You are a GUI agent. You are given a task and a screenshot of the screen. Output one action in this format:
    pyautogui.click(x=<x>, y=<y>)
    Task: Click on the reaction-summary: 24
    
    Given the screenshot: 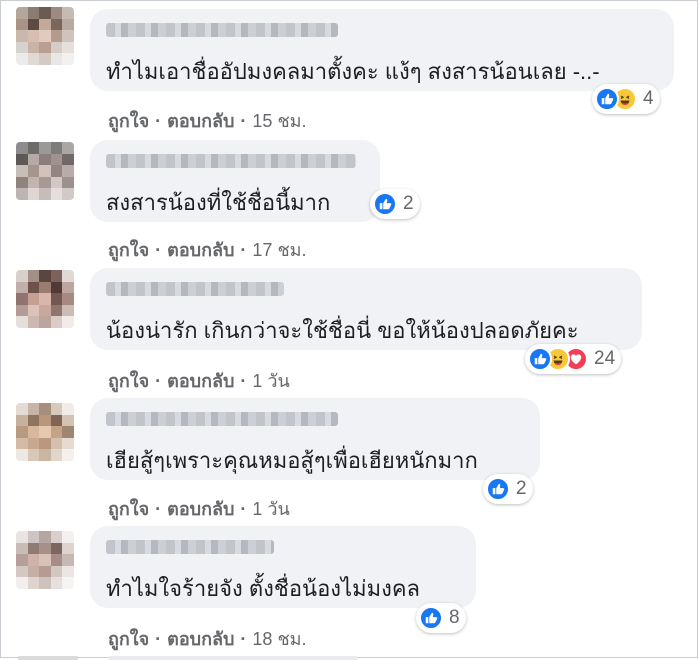 What is the action you would take?
    pyautogui.click(x=573, y=359)
    